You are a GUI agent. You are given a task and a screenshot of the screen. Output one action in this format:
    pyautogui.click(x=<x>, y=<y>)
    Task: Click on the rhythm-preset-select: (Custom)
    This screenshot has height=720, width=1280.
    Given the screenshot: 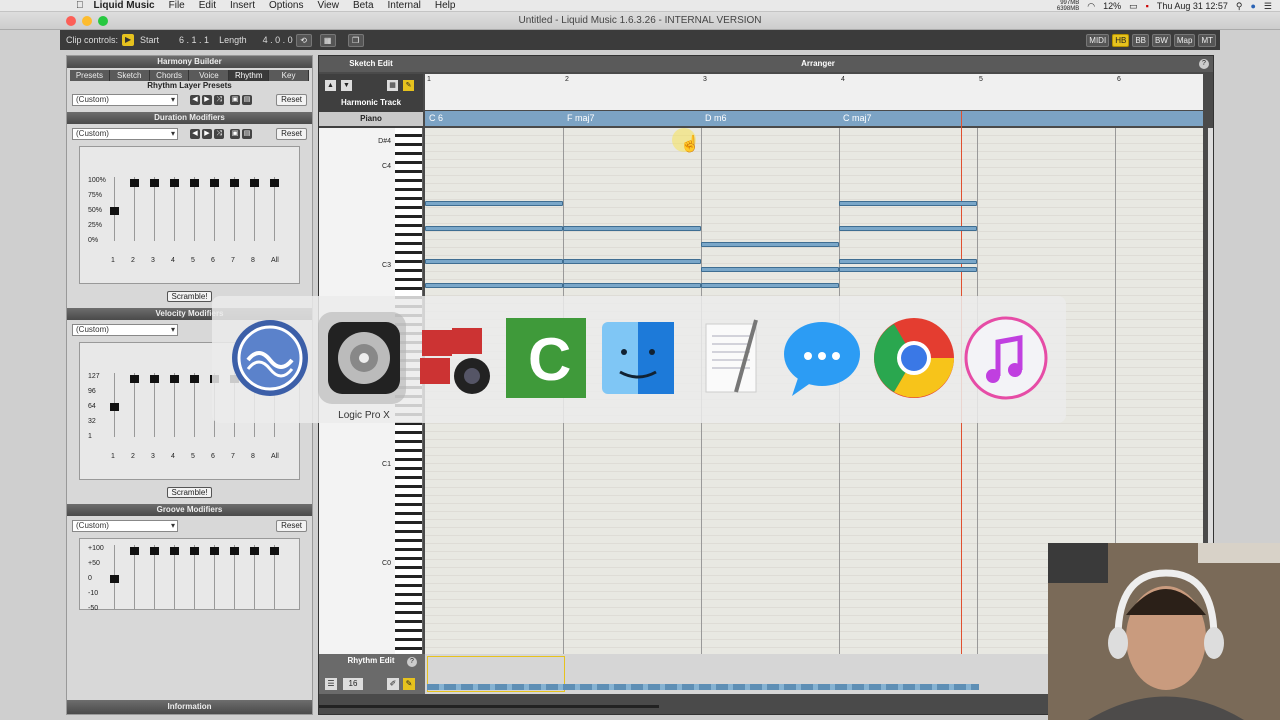 What is the action you would take?
    pyautogui.click(x=125, y=100)
    